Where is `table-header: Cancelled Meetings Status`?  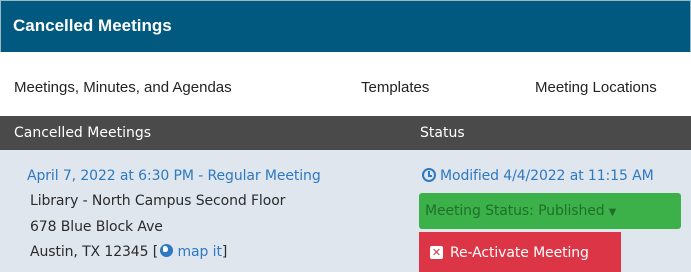 table-header: Cancelled Meetings Status is located at coordinates (345, 133).